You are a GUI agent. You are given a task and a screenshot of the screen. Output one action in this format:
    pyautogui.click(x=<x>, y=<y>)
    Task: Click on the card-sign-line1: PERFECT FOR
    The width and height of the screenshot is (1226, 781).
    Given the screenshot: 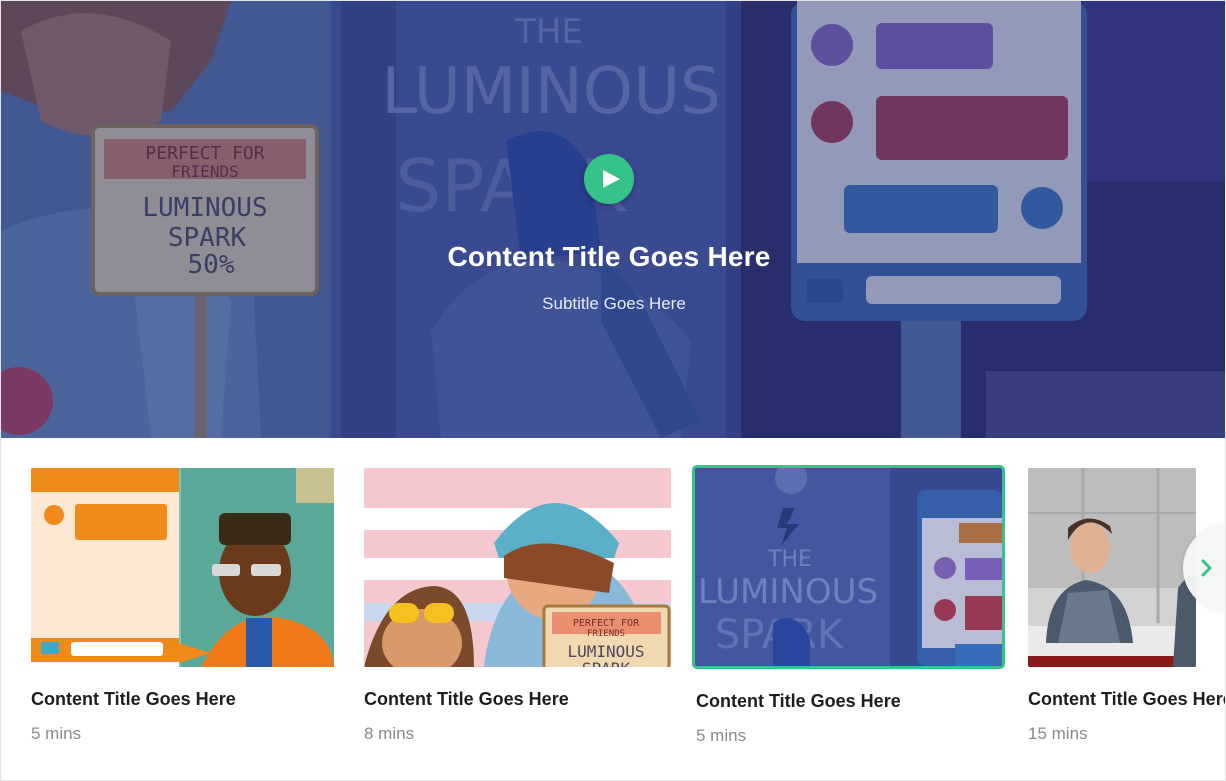 What is the action you would take?
    pyautogui.click(x=606, y=623)
    